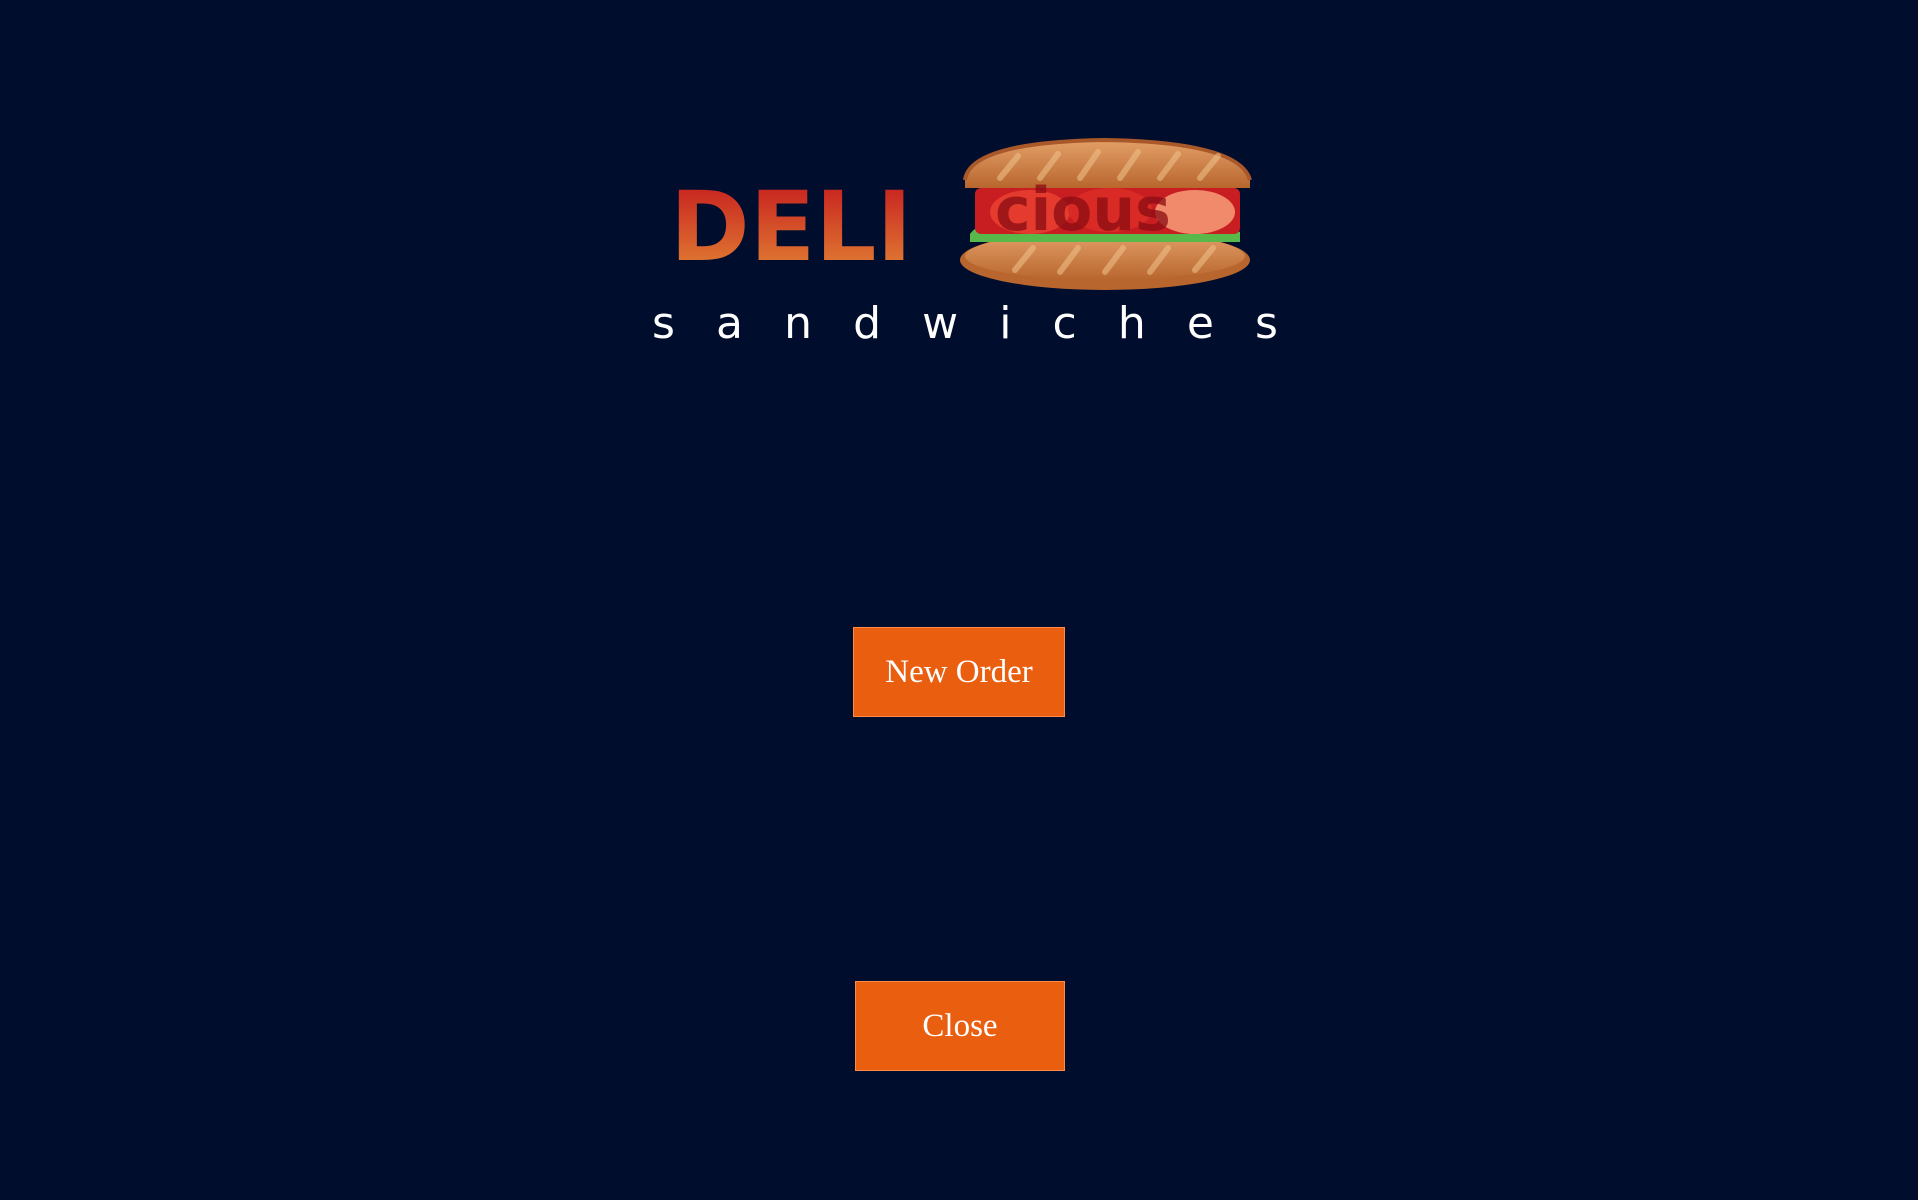  What do you see at coordinates (1064, 323) in the screenshot?
I see `tagline-letter: c` at bounding box center [1064, 323].